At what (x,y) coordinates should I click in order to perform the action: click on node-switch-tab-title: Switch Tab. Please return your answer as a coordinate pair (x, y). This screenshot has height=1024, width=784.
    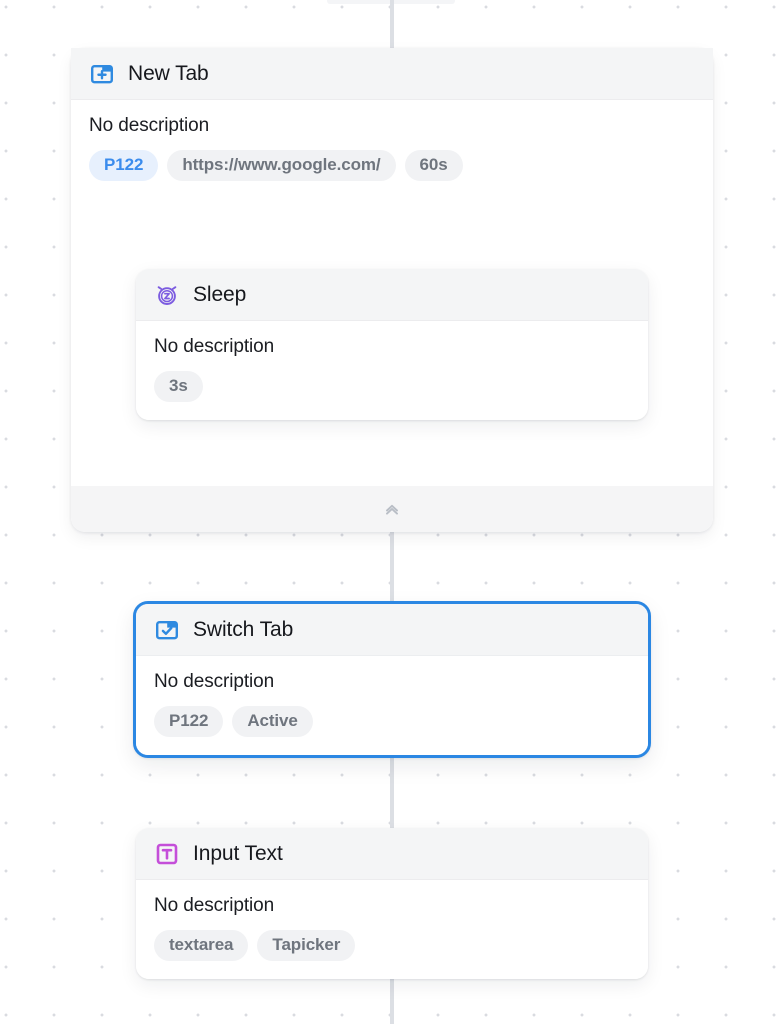
    Looking at the image, I should click on (243, 629).